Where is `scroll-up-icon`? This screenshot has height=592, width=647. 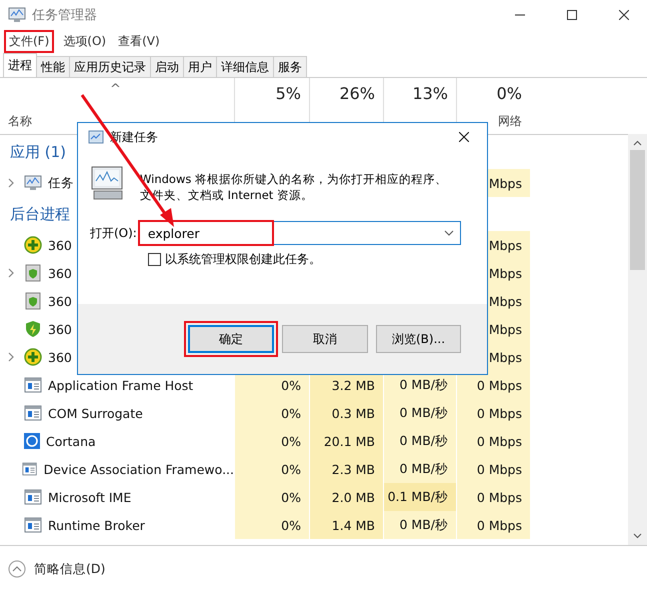
scroll-up-icon is located at coordinates (637, 143).